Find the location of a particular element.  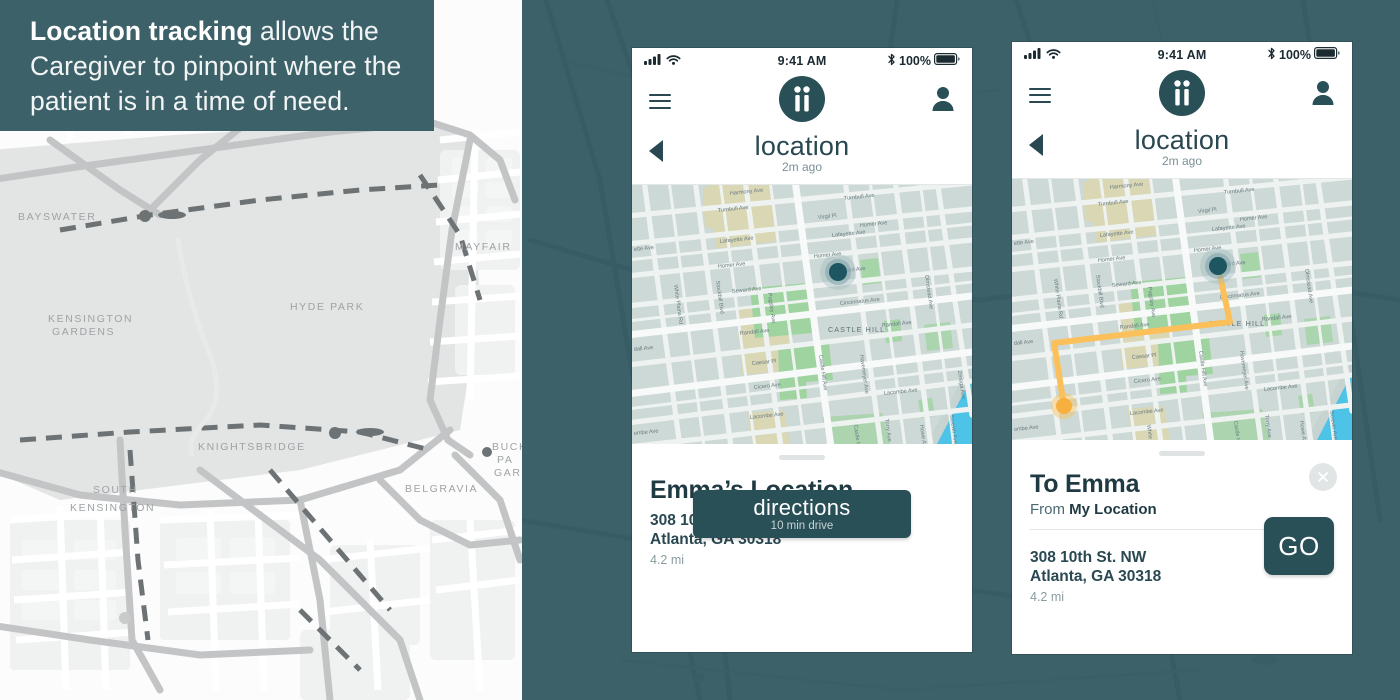

svg-text: MAYFAIR is located at coordinates (483, 247).